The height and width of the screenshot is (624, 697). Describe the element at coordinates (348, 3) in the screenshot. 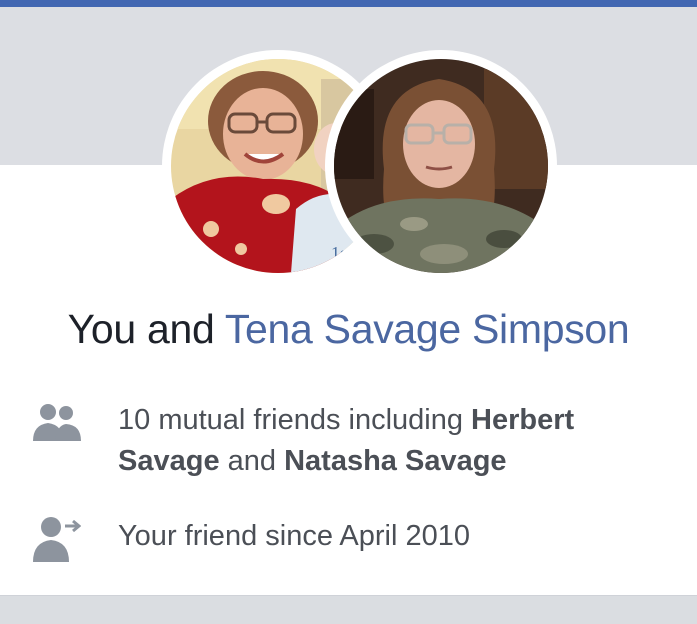

I see `top-accent-bar` at that location.